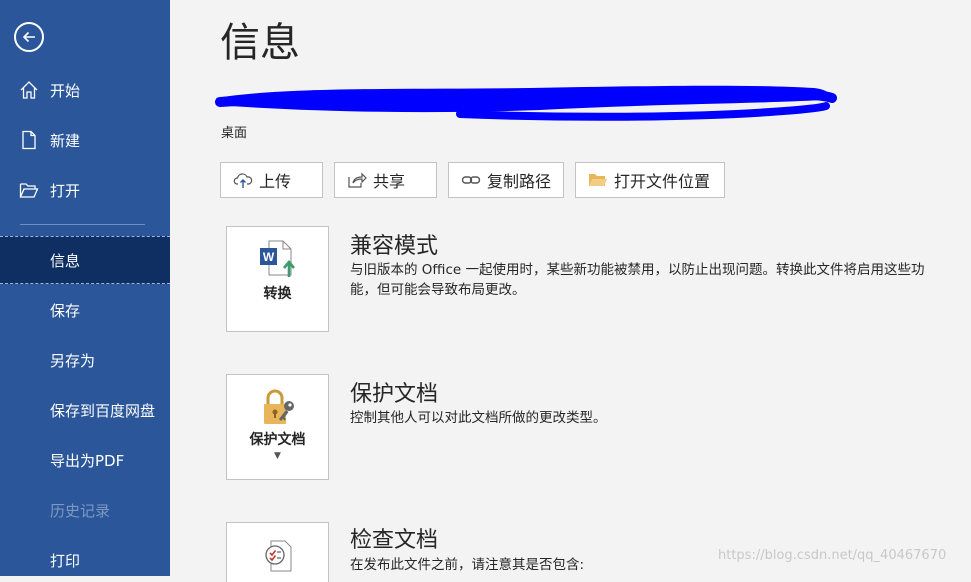  I want to click on new-document-icon, so click(25, 140).